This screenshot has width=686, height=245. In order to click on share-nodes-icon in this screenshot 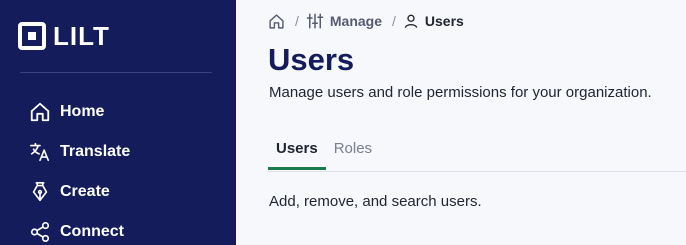, I will do `click(40, 232)`.